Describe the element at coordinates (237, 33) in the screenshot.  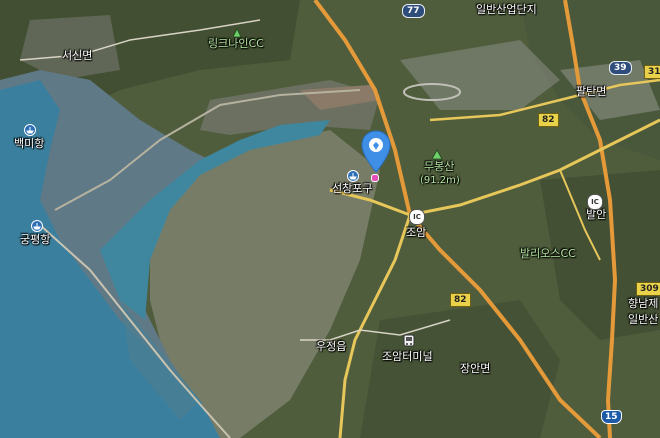
I see `mountain-icon-link-nine` at that location.